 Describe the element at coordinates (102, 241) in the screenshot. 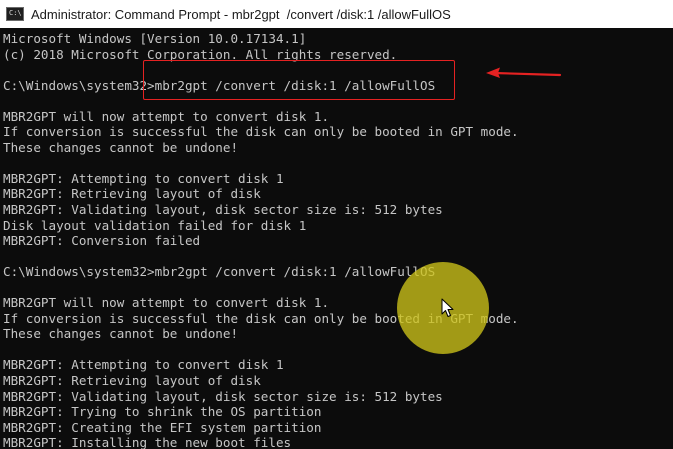

I see `console-line: MBR2GPT: Conversion failed` at that location.